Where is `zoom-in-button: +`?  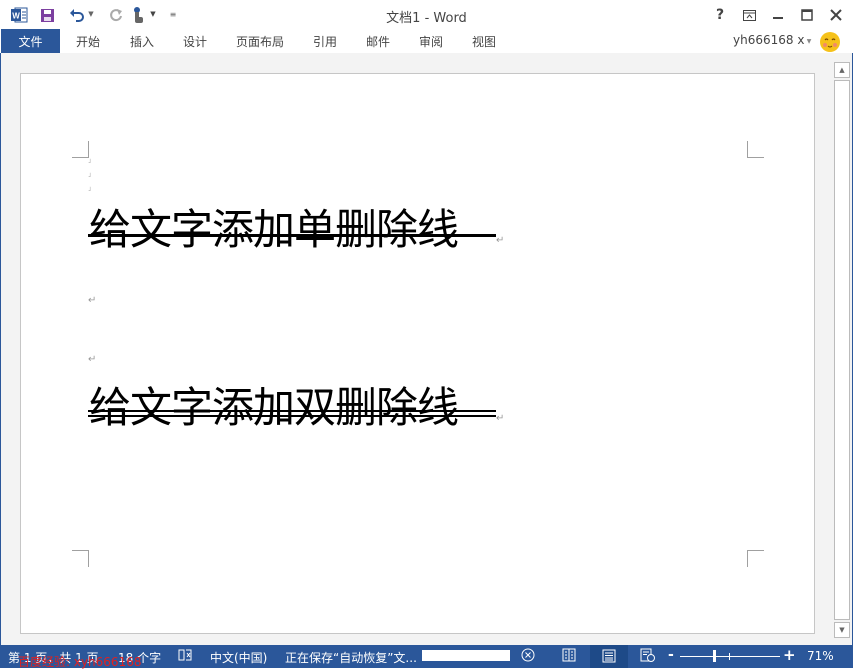 zoom-in-button: + is located at coordinates (789, 655).